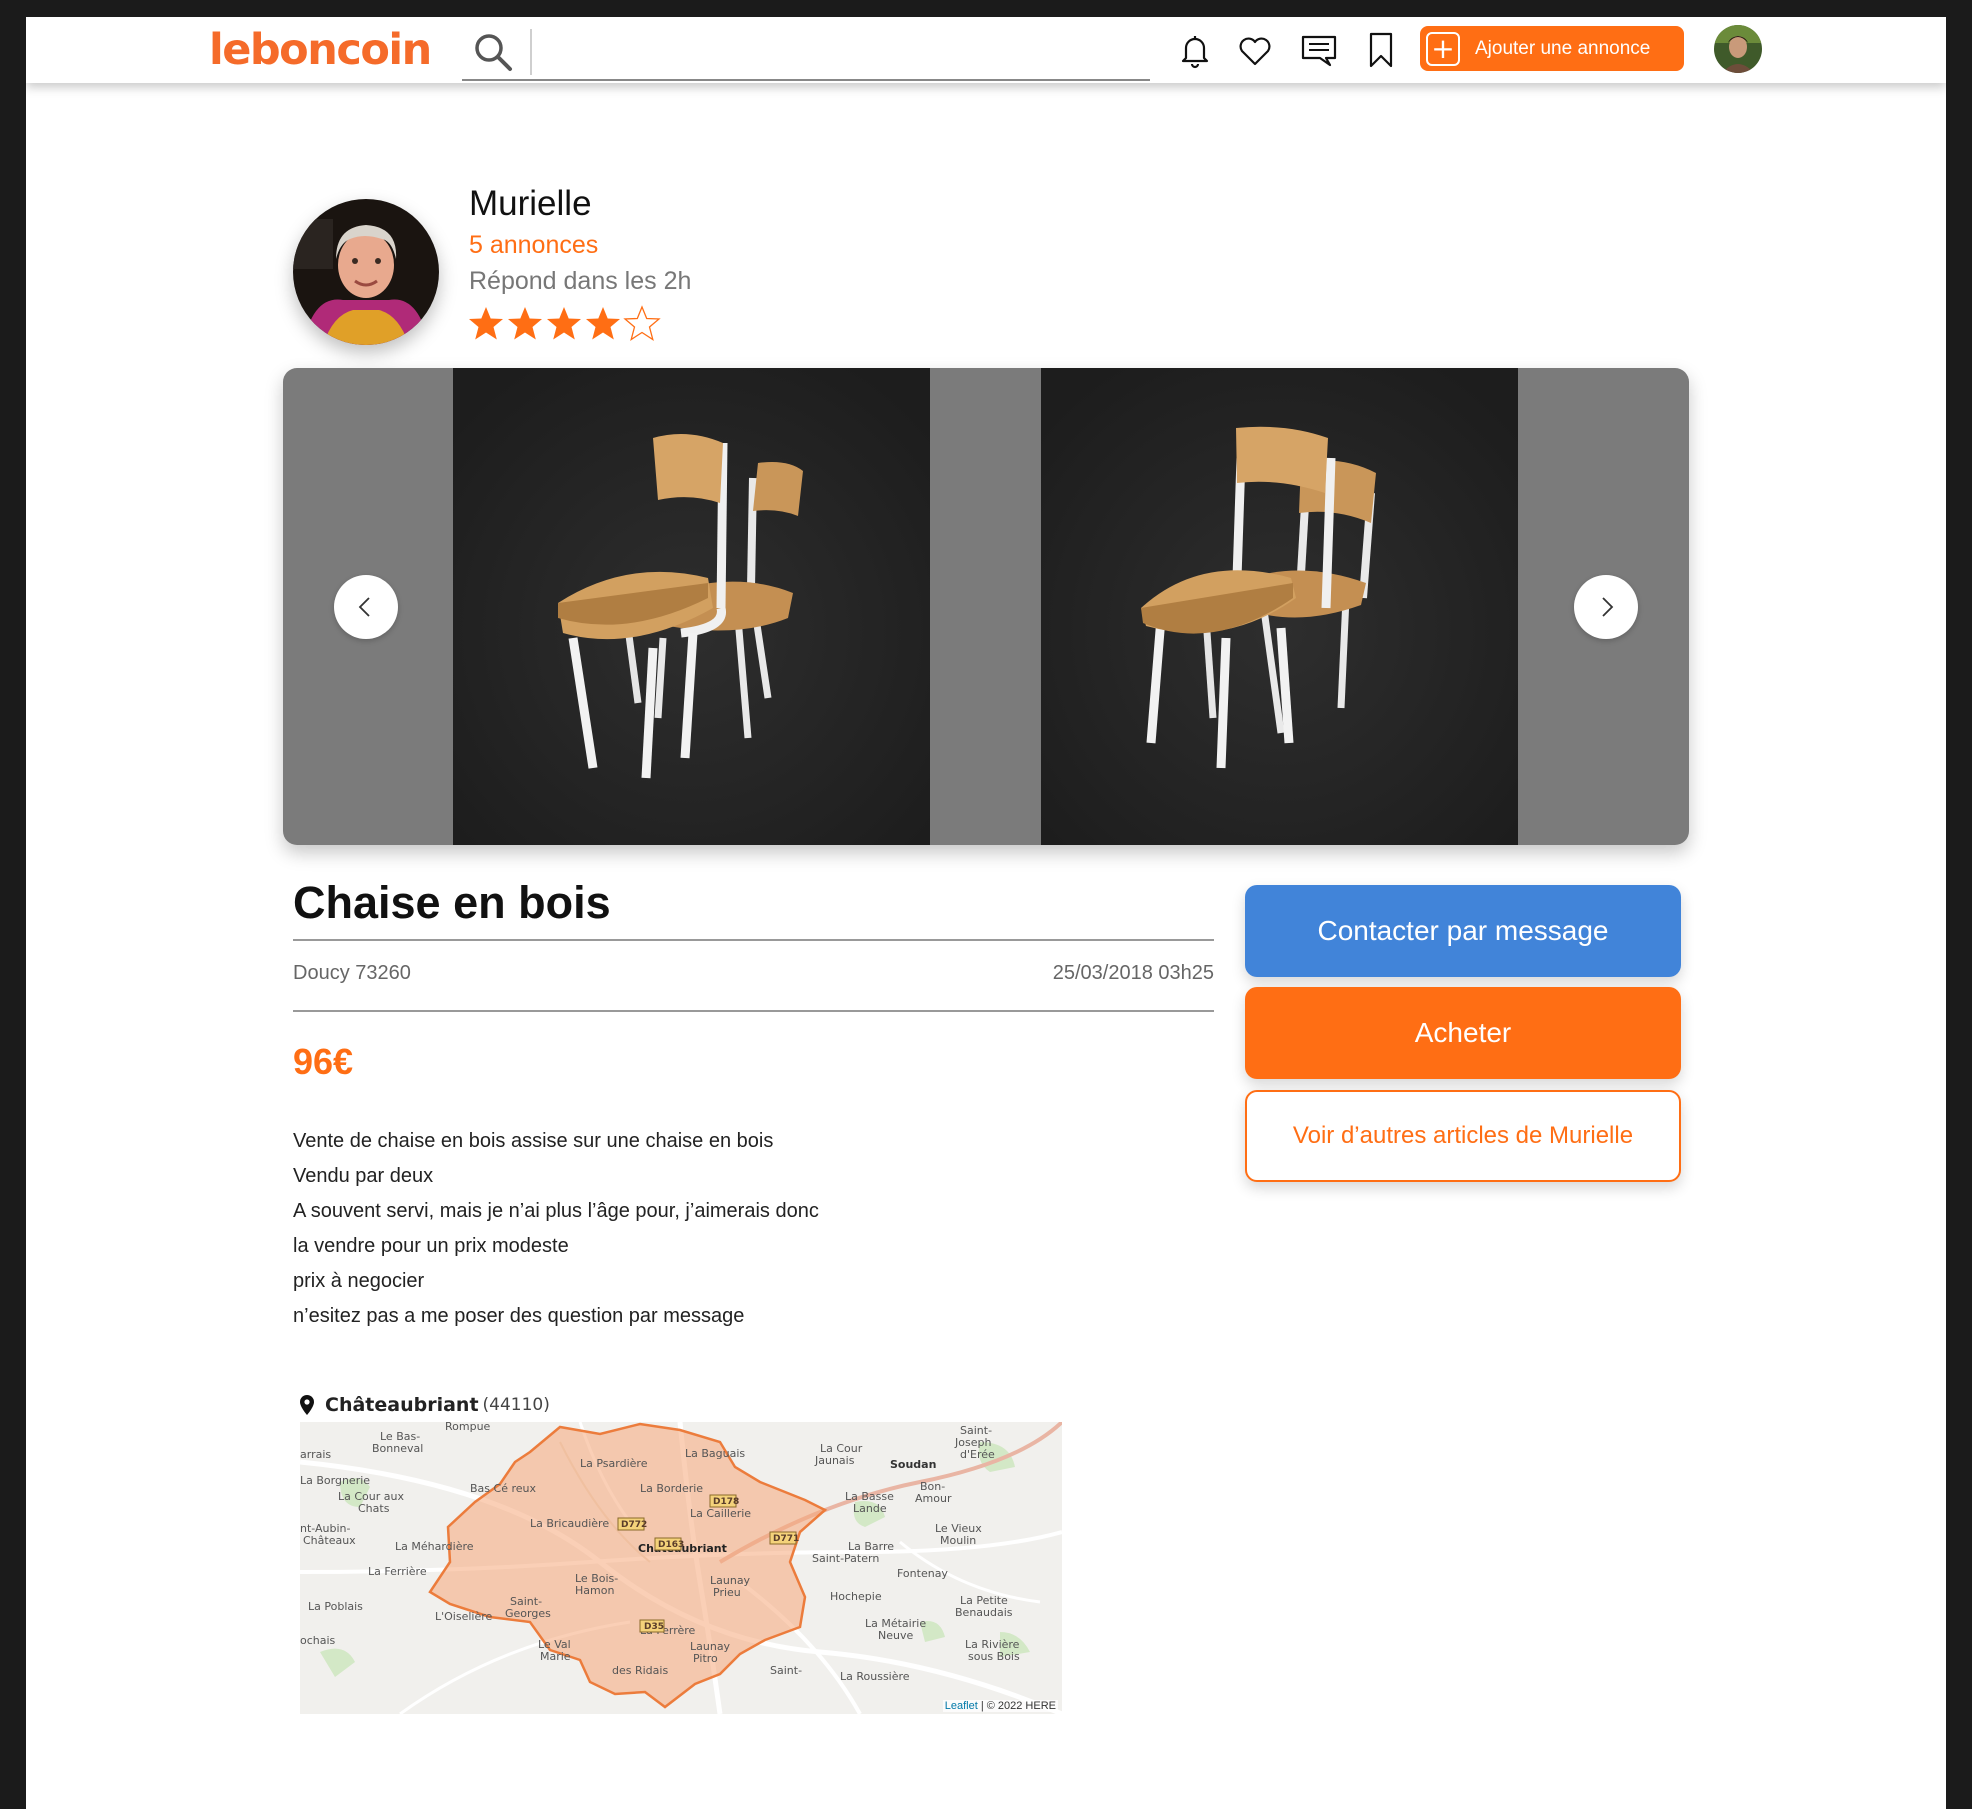  Describe the element at coordinates (366, 272) in the screenshot. I see `seller-avatar` at that location.